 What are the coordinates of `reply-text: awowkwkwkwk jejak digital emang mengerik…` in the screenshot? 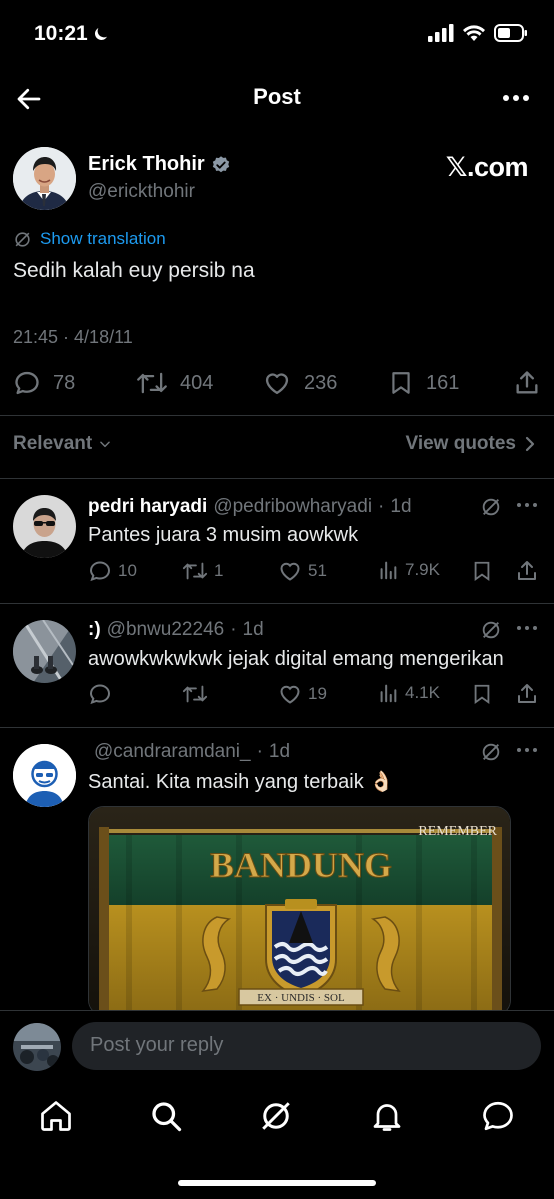 It's located at (296, 659).